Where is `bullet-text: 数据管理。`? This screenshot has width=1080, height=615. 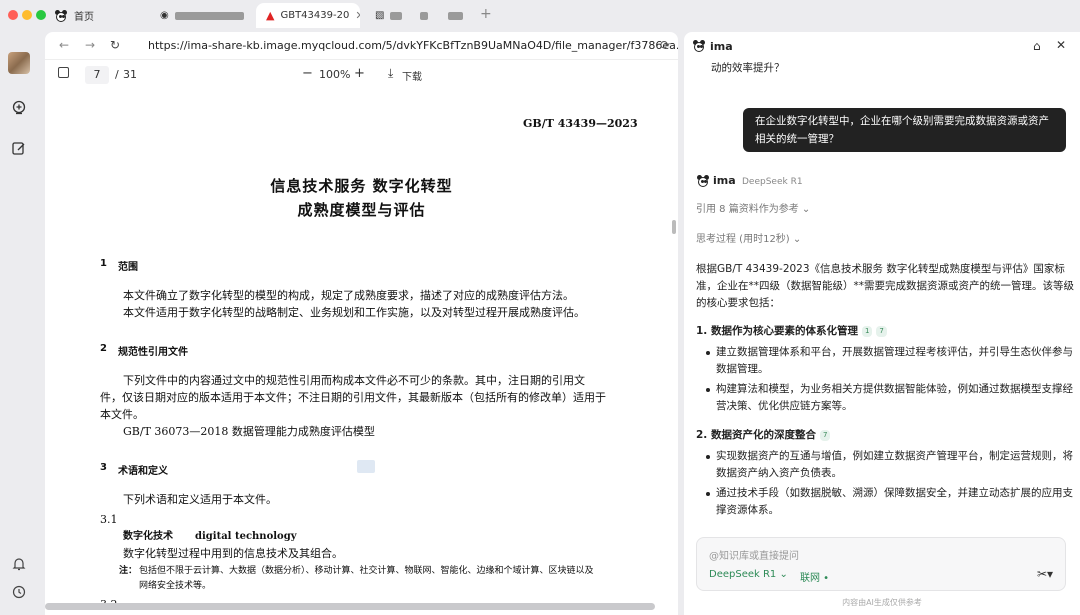
bullet-text: 数据管理。 is located at coordinates (742, 369).